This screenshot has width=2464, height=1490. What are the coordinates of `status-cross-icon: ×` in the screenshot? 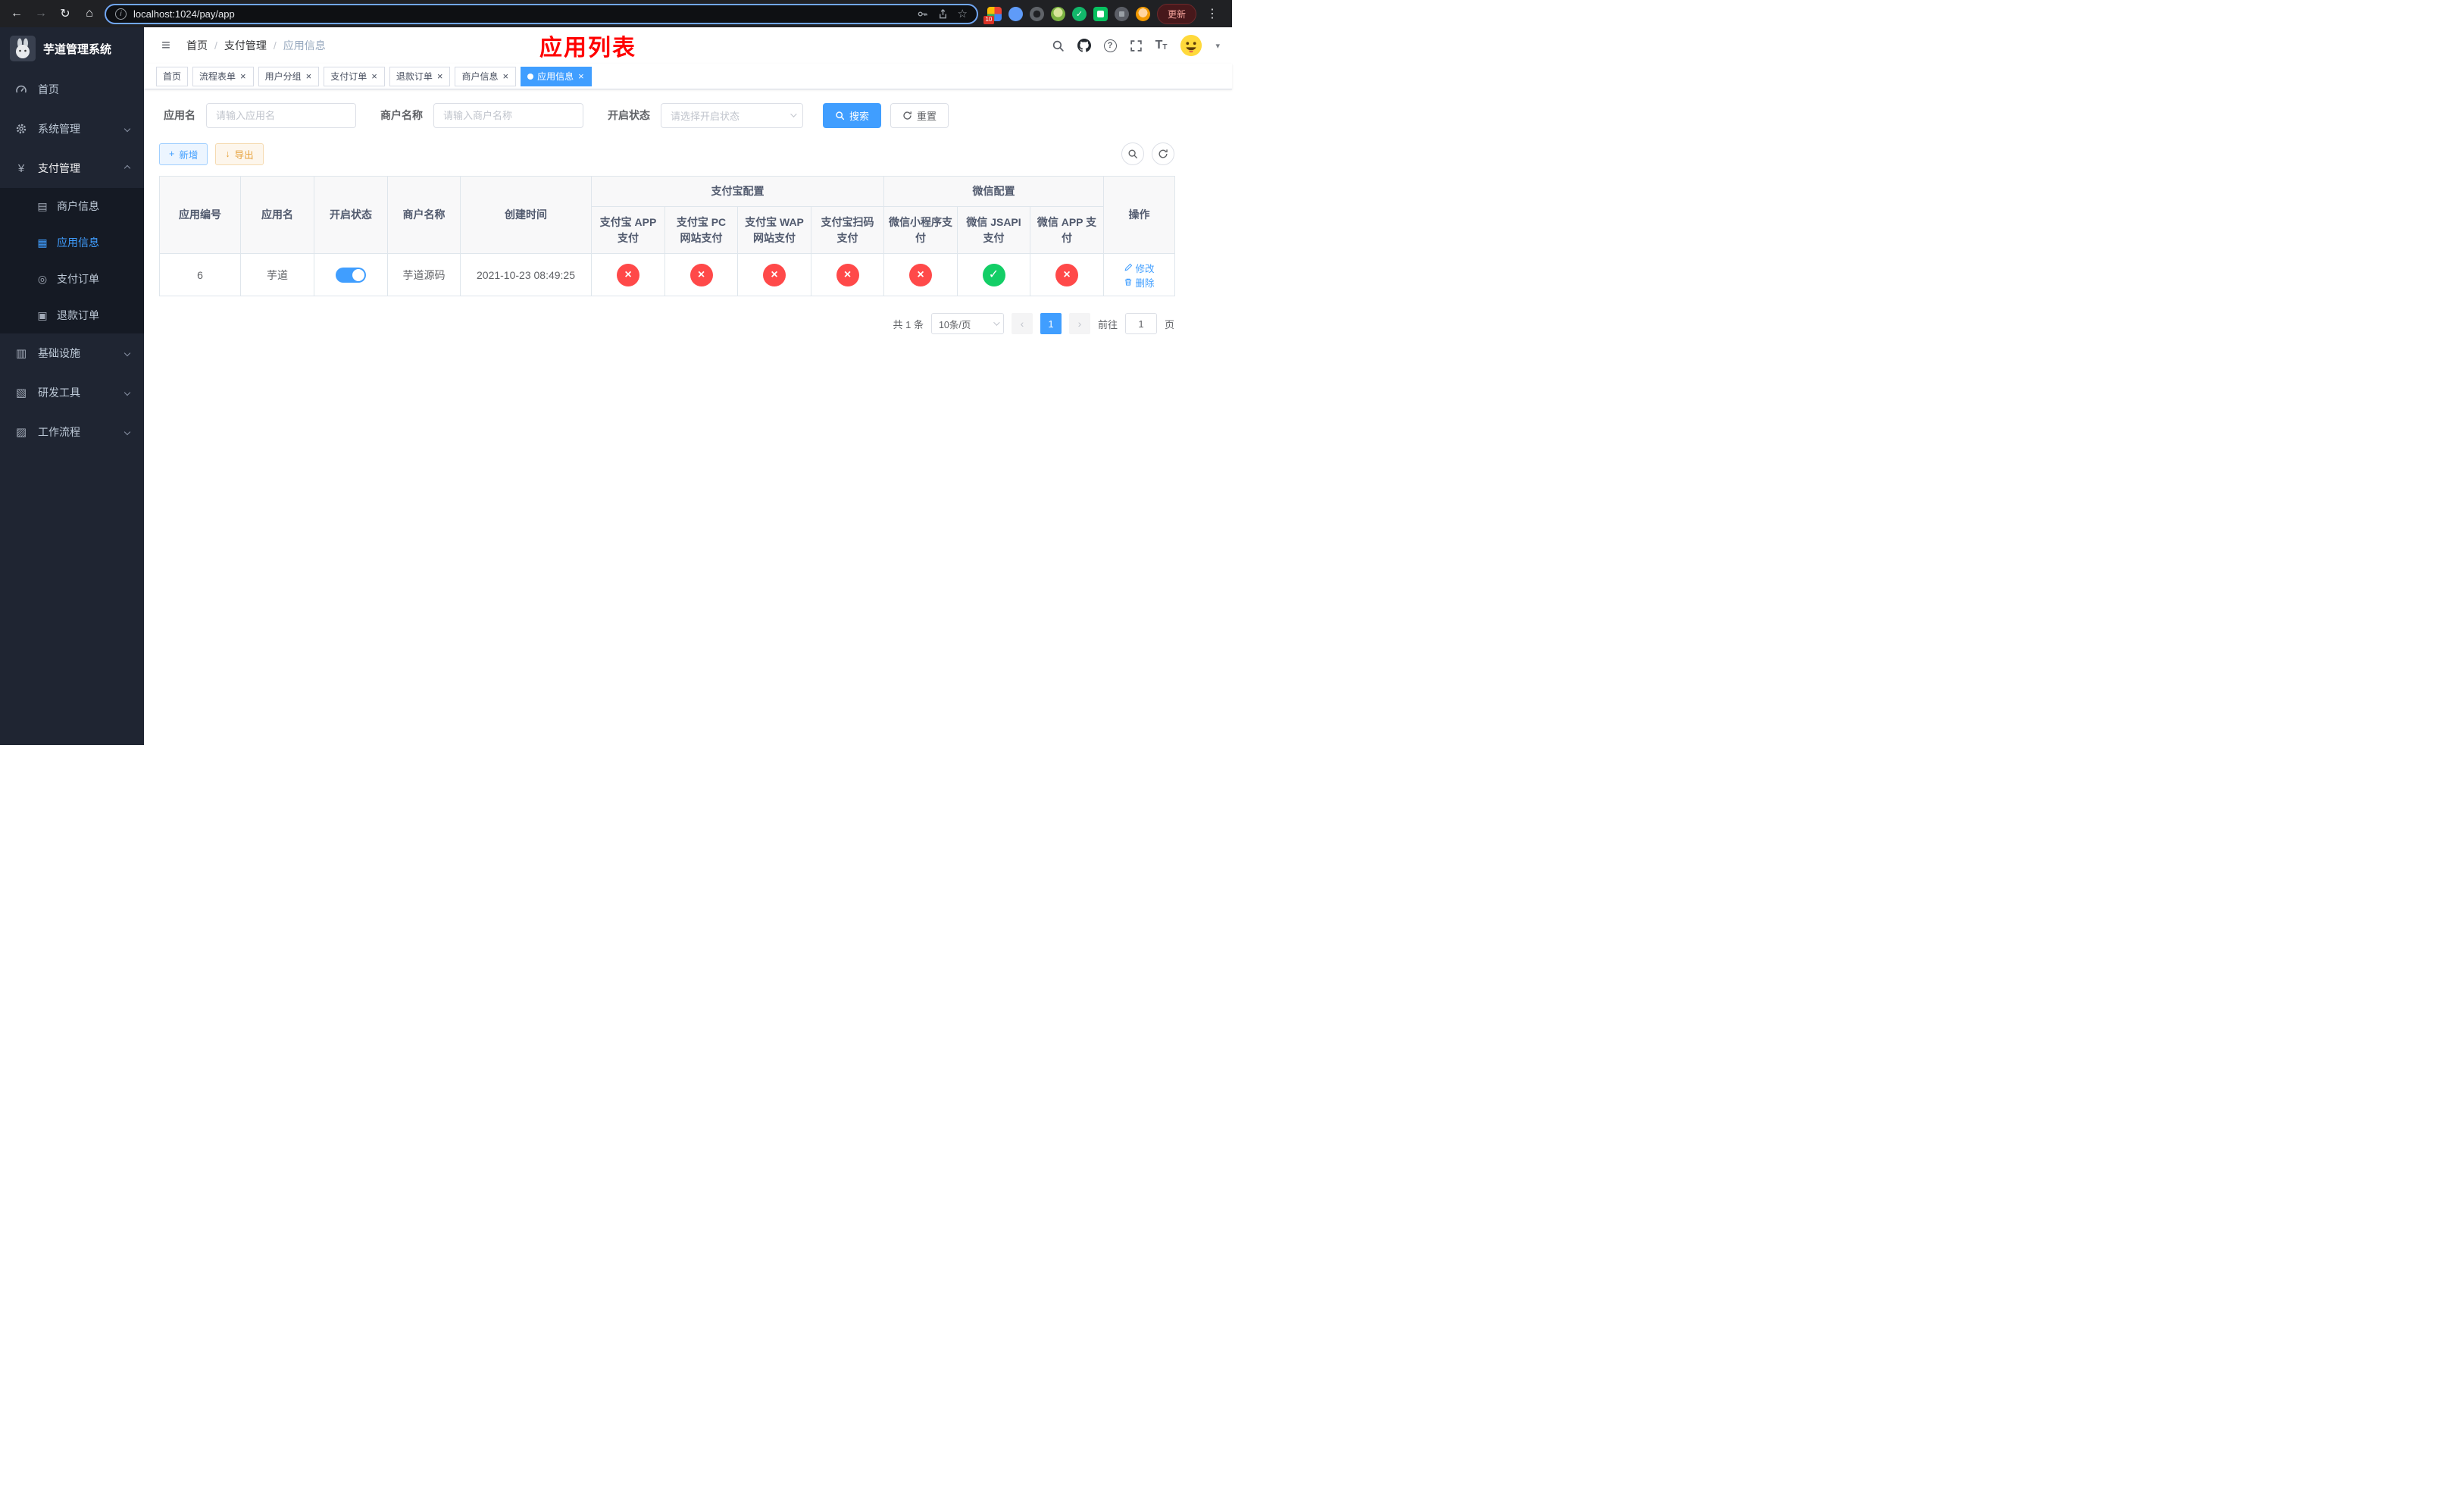 It's located at (920, 275).